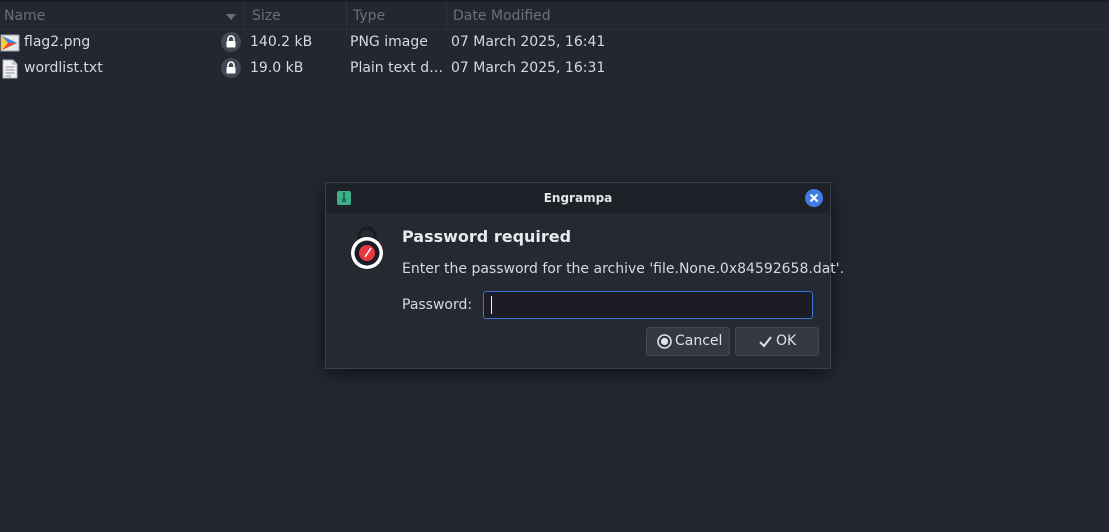  I want to click on dialog-title: Engrampa, so click(578, 198).